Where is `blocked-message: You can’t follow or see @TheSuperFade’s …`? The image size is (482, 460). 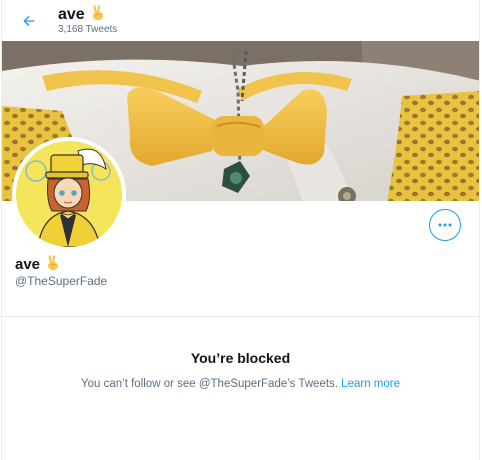
blocked-message: You can’t follow or see @TheSuperFade’s … is located at coordinates (240, 384).